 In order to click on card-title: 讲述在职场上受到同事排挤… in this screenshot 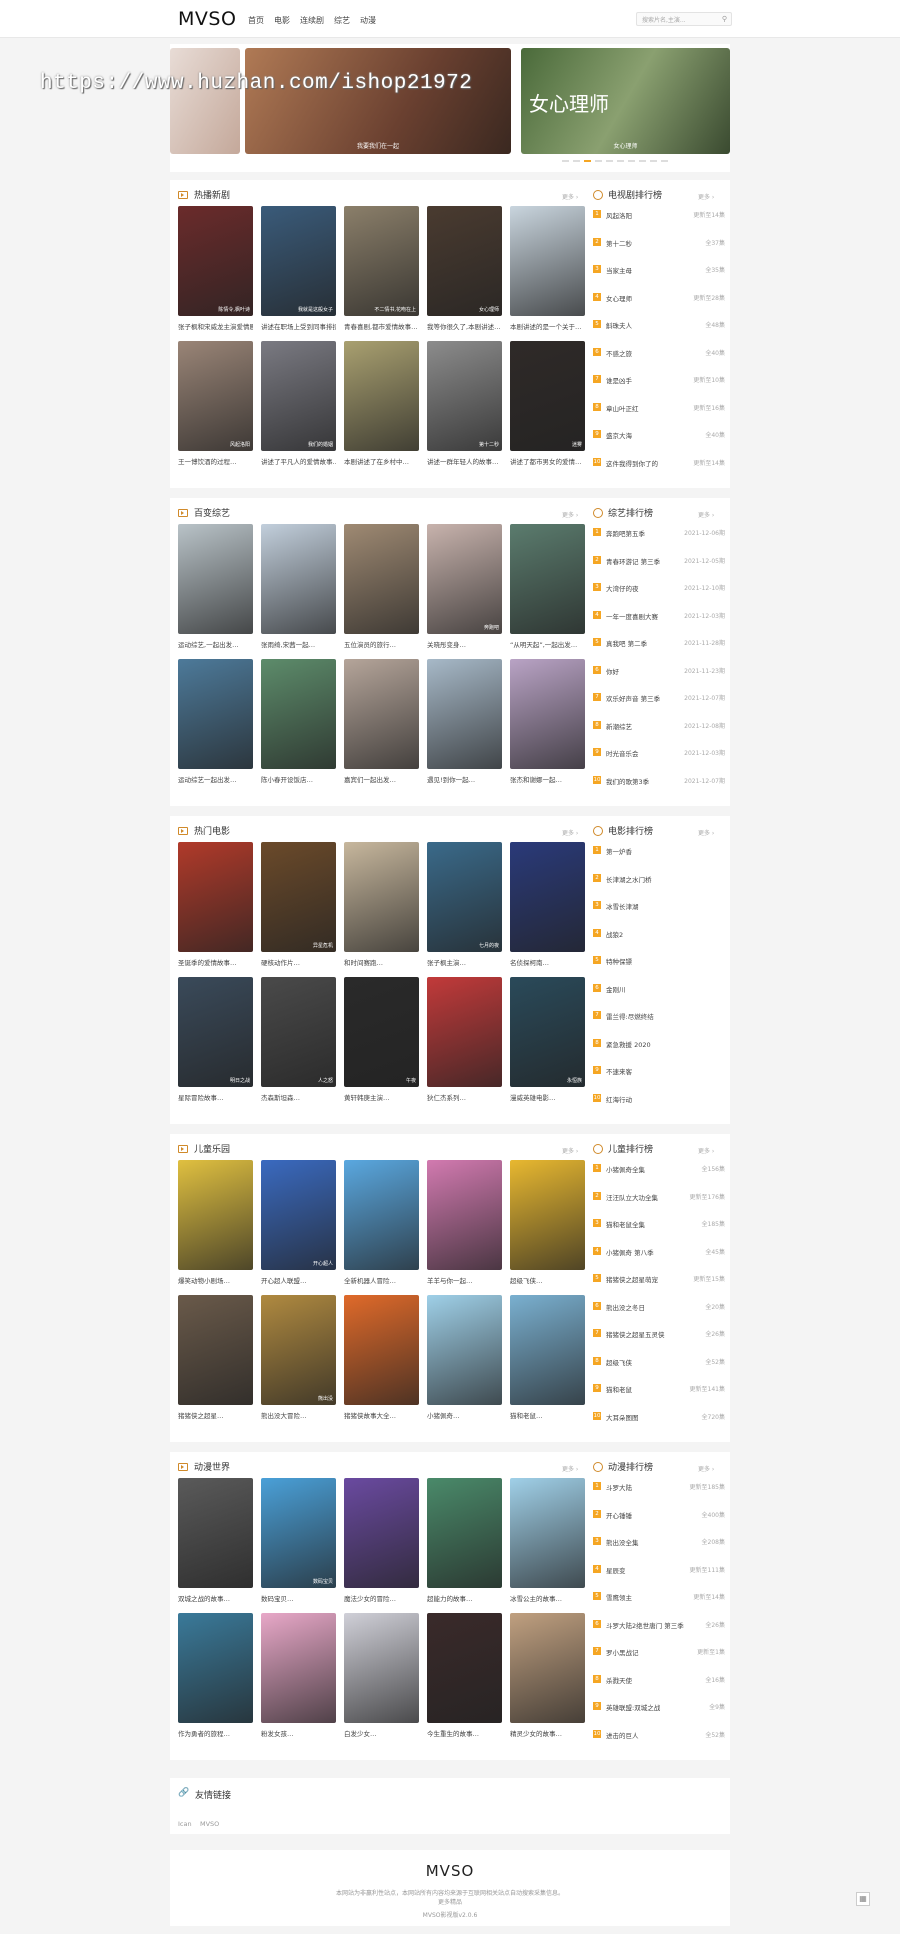, I will do `click(298, 326)`.